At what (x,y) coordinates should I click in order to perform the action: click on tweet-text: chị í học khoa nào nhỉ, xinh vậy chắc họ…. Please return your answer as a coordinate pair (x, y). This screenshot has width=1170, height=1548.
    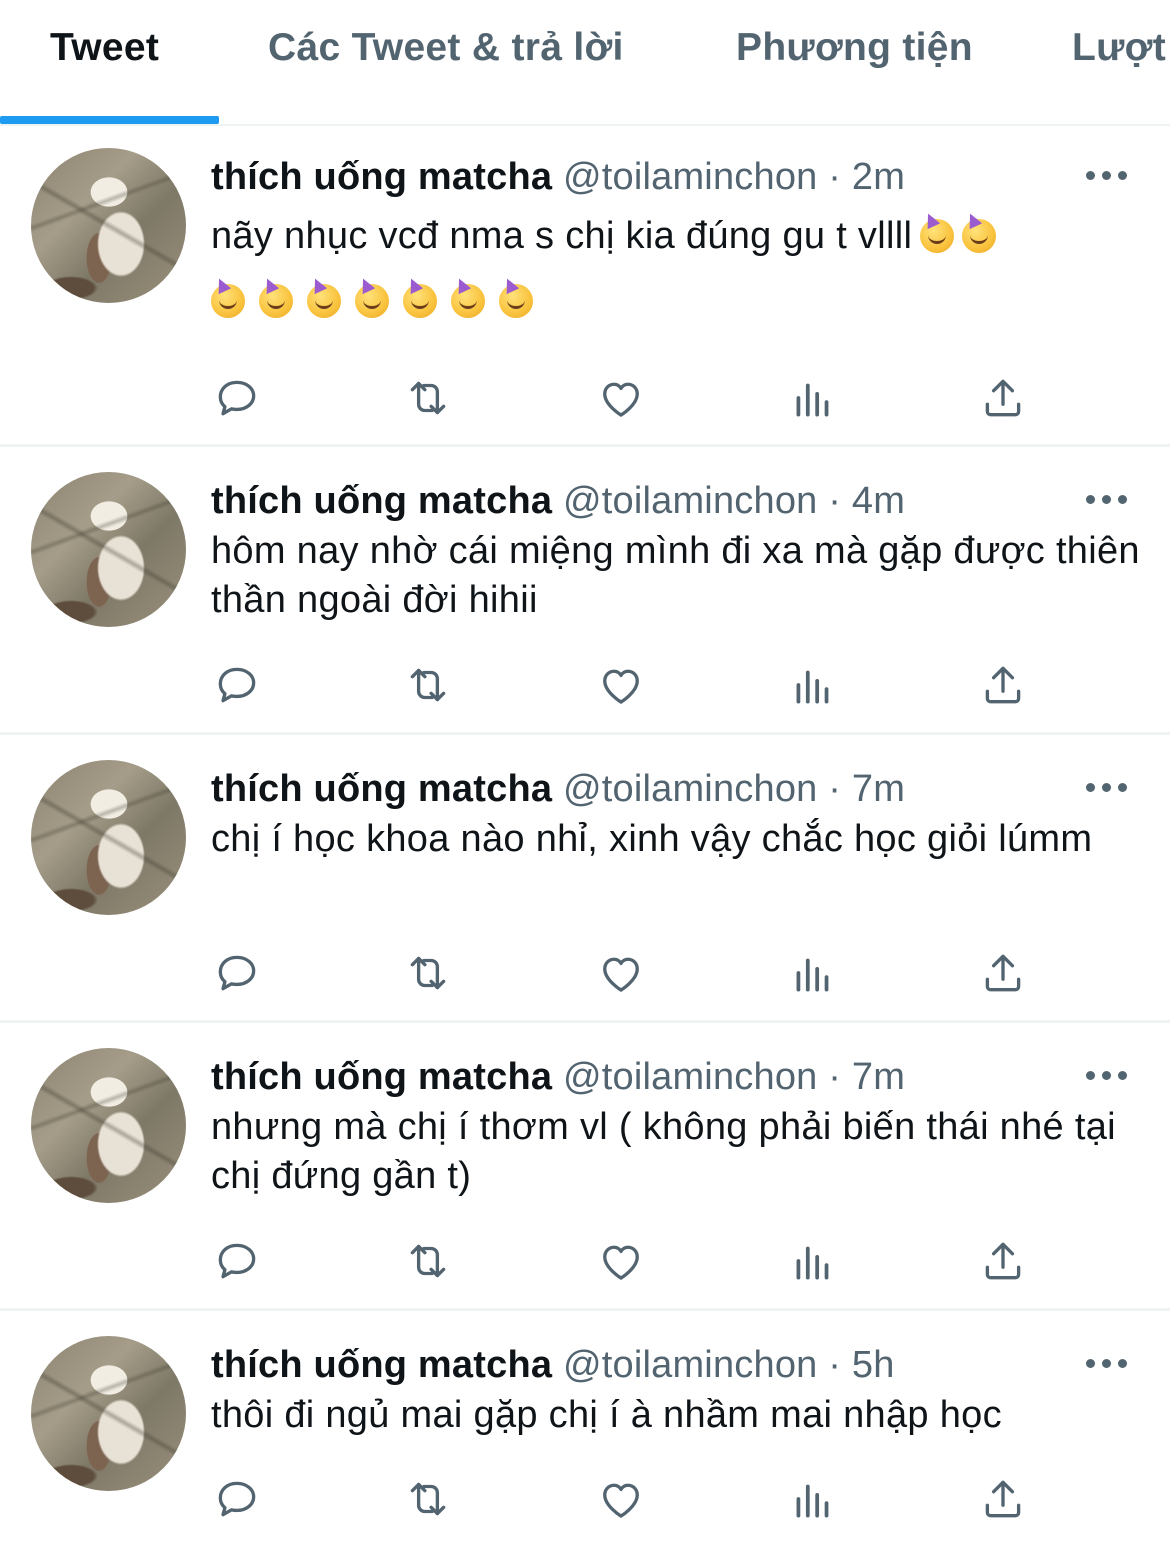
    Looking at the image, I should click on (652, 839).